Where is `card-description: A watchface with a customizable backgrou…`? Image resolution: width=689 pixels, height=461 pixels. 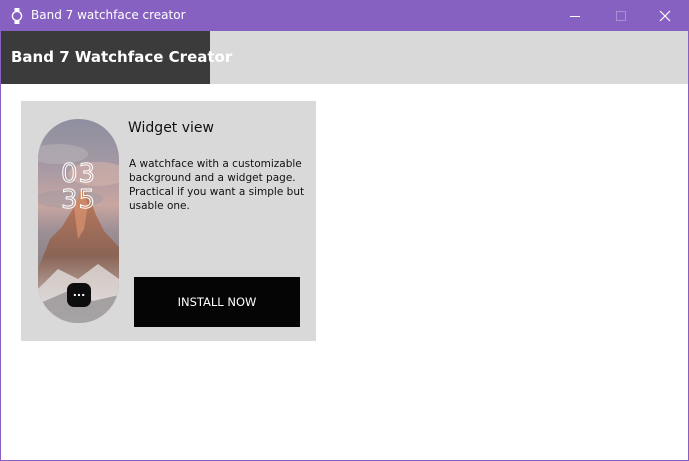
card-description: A watchface with a customizable backgrou… is located at coordinates (217, 185).